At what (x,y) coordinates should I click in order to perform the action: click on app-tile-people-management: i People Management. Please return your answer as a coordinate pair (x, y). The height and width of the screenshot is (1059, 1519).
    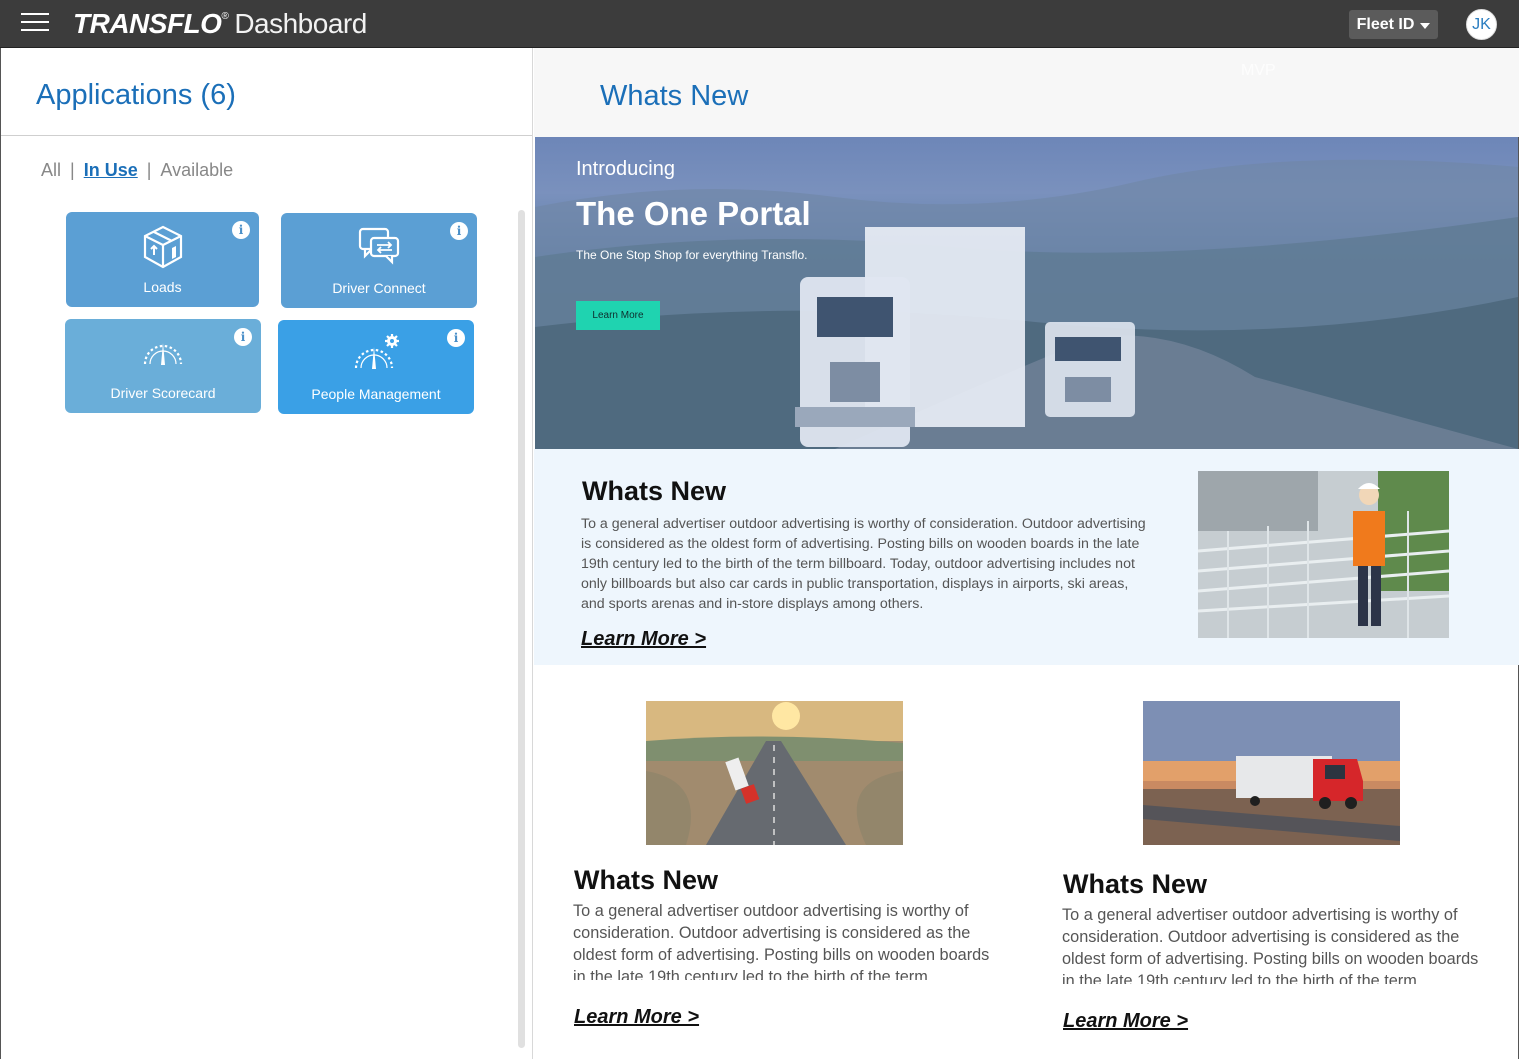
    Looking at the image, I should click on (376, 367).